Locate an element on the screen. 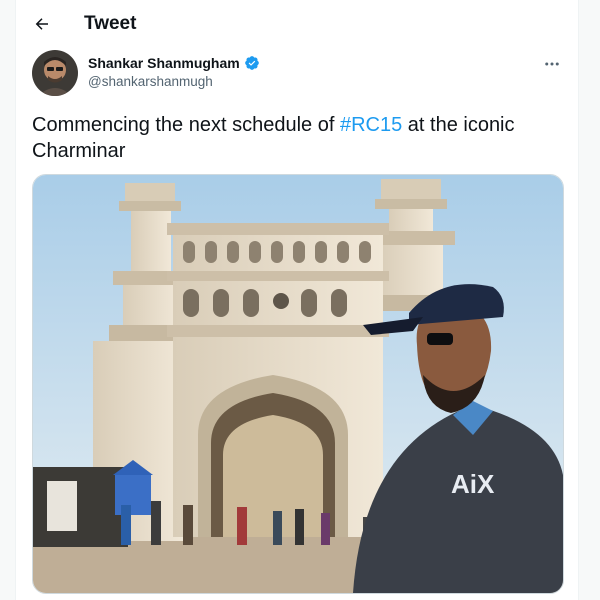  page-title: Tweet is located at coordinates (110, 23).